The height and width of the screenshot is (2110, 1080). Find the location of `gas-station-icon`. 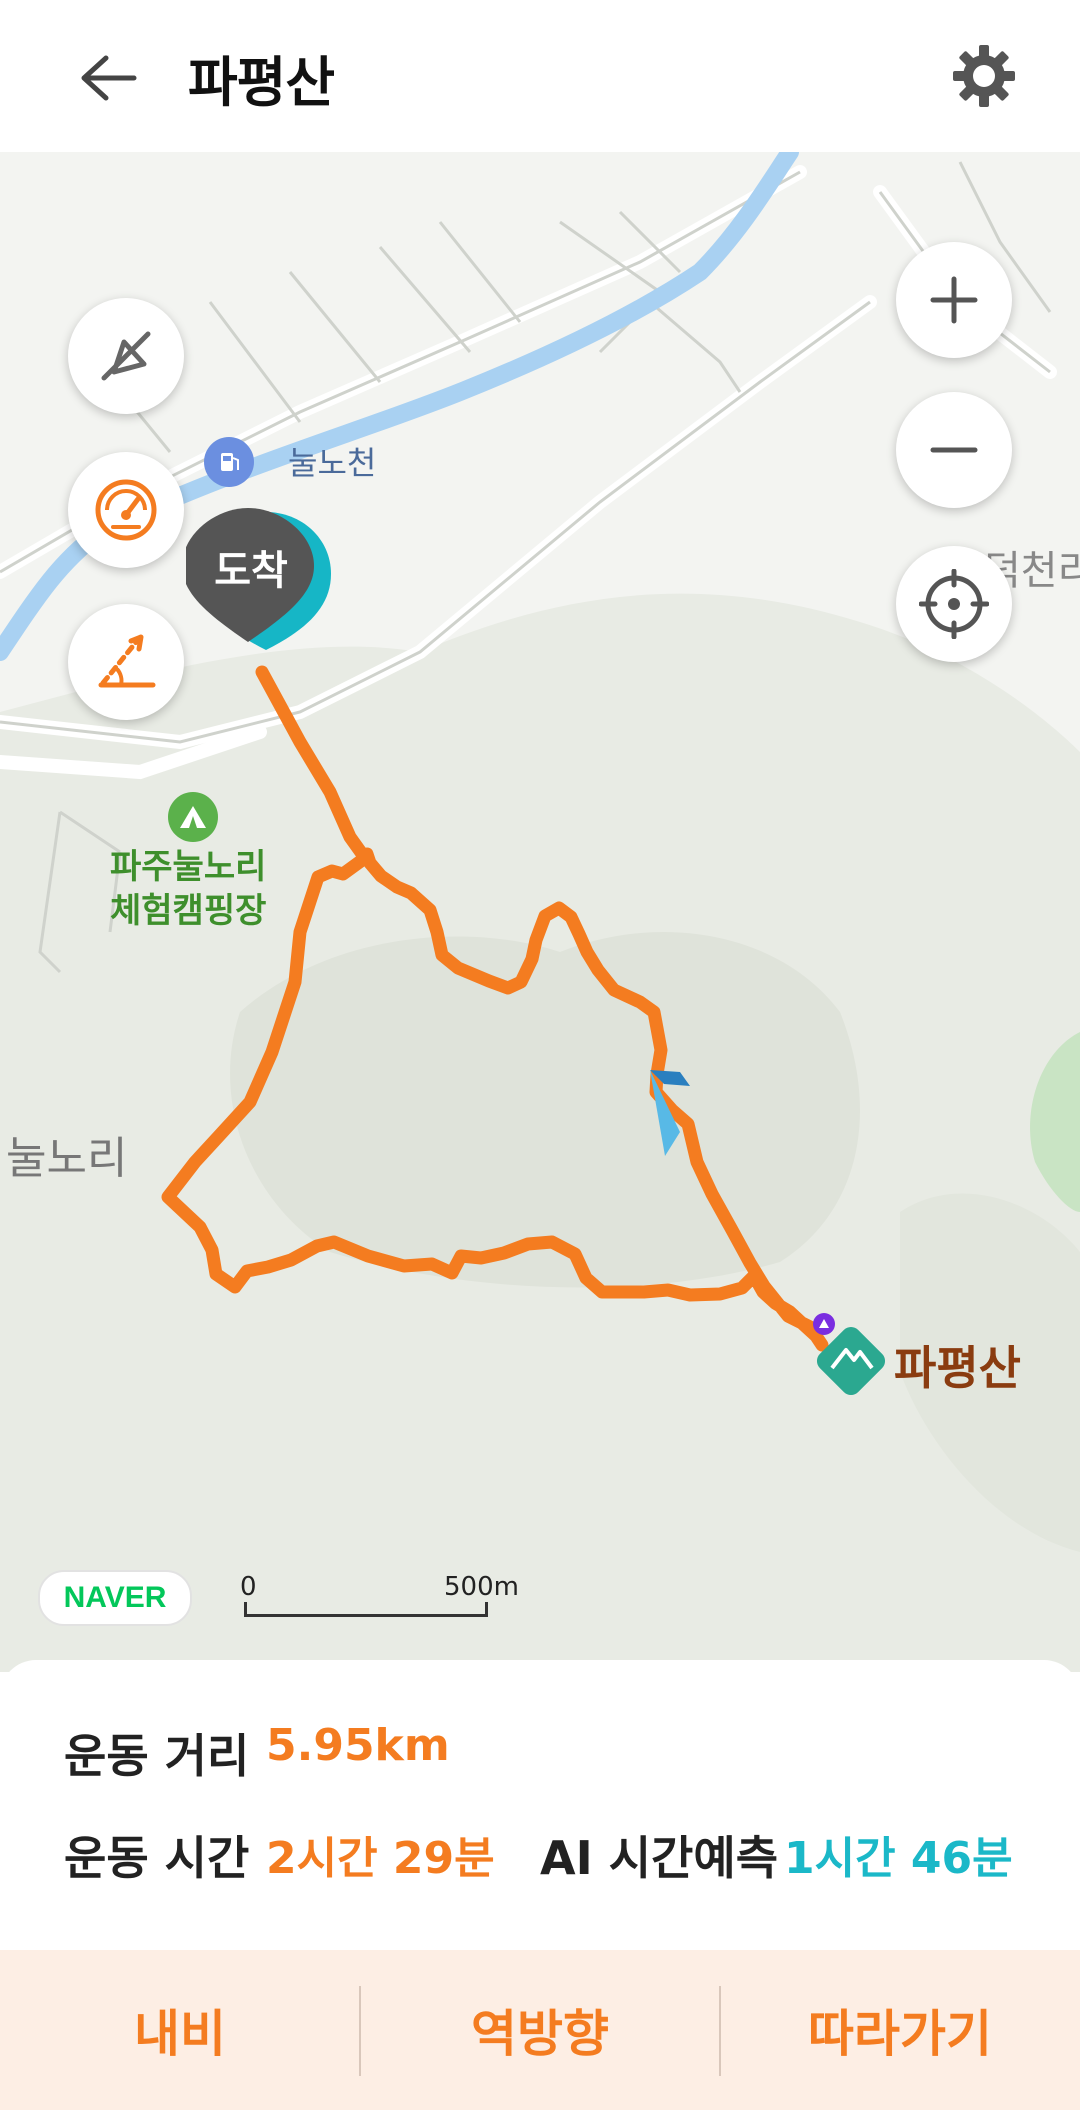

gas-station-icon is located at coordinates (229, 462).